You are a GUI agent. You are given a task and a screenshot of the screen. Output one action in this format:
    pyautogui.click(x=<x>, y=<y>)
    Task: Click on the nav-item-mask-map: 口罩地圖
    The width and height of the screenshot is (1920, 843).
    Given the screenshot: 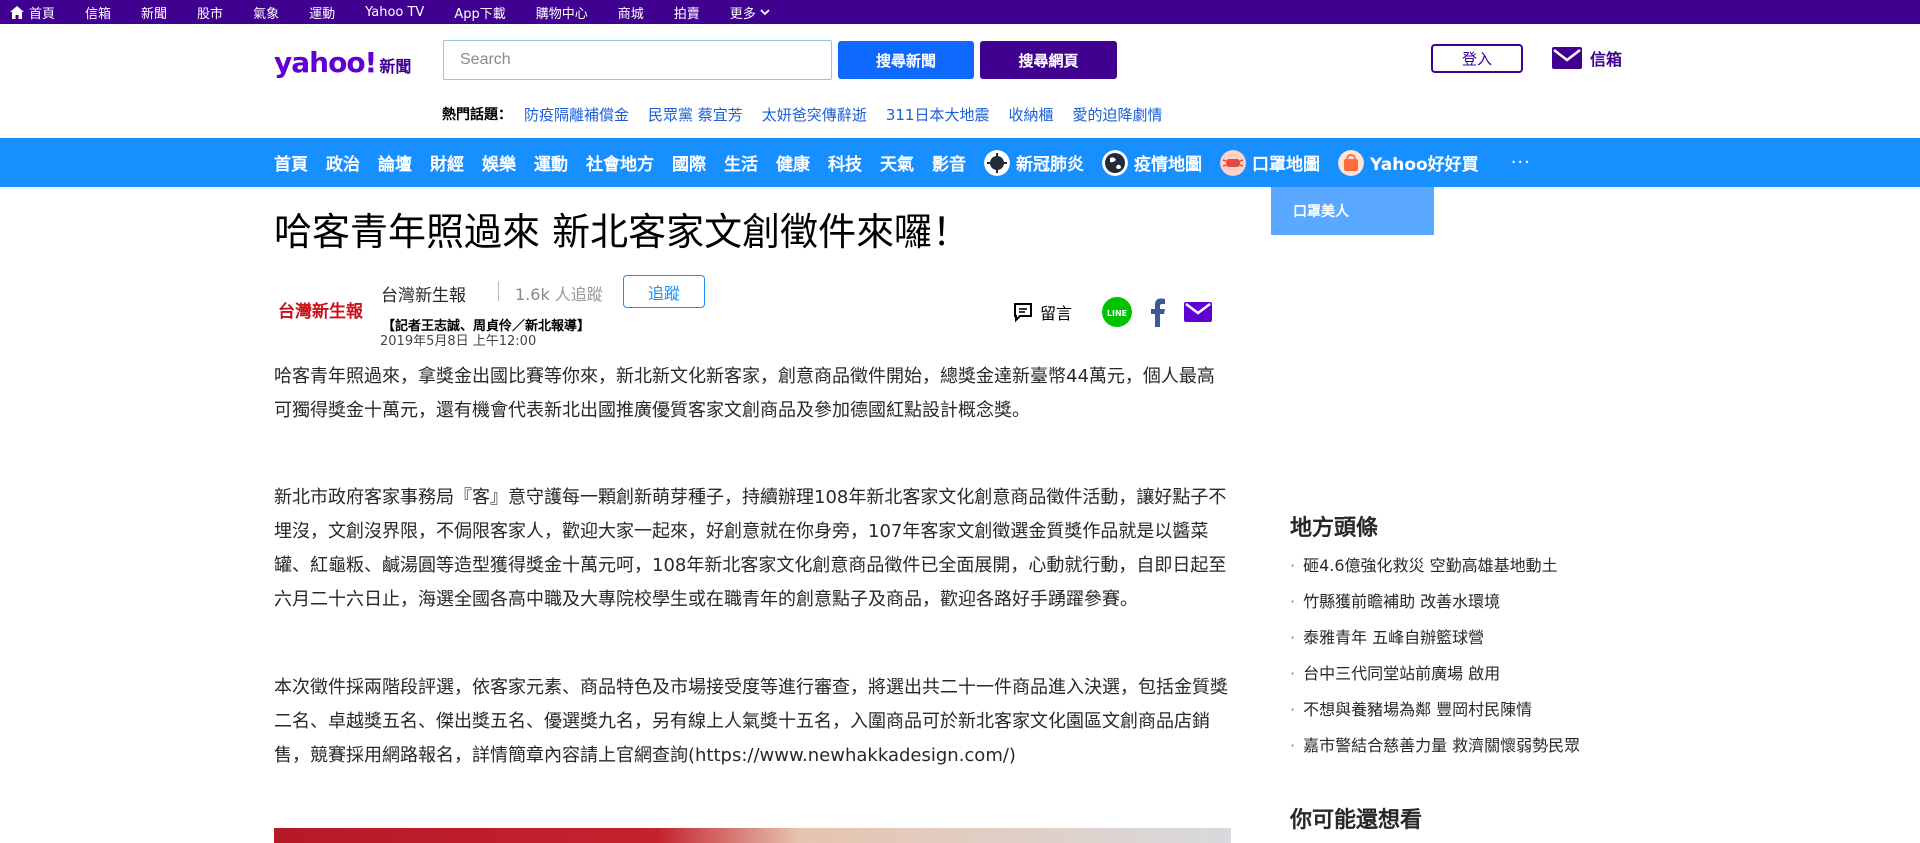 What is the action you would take?
    pyautogui.click(x=1270, y=162)
    